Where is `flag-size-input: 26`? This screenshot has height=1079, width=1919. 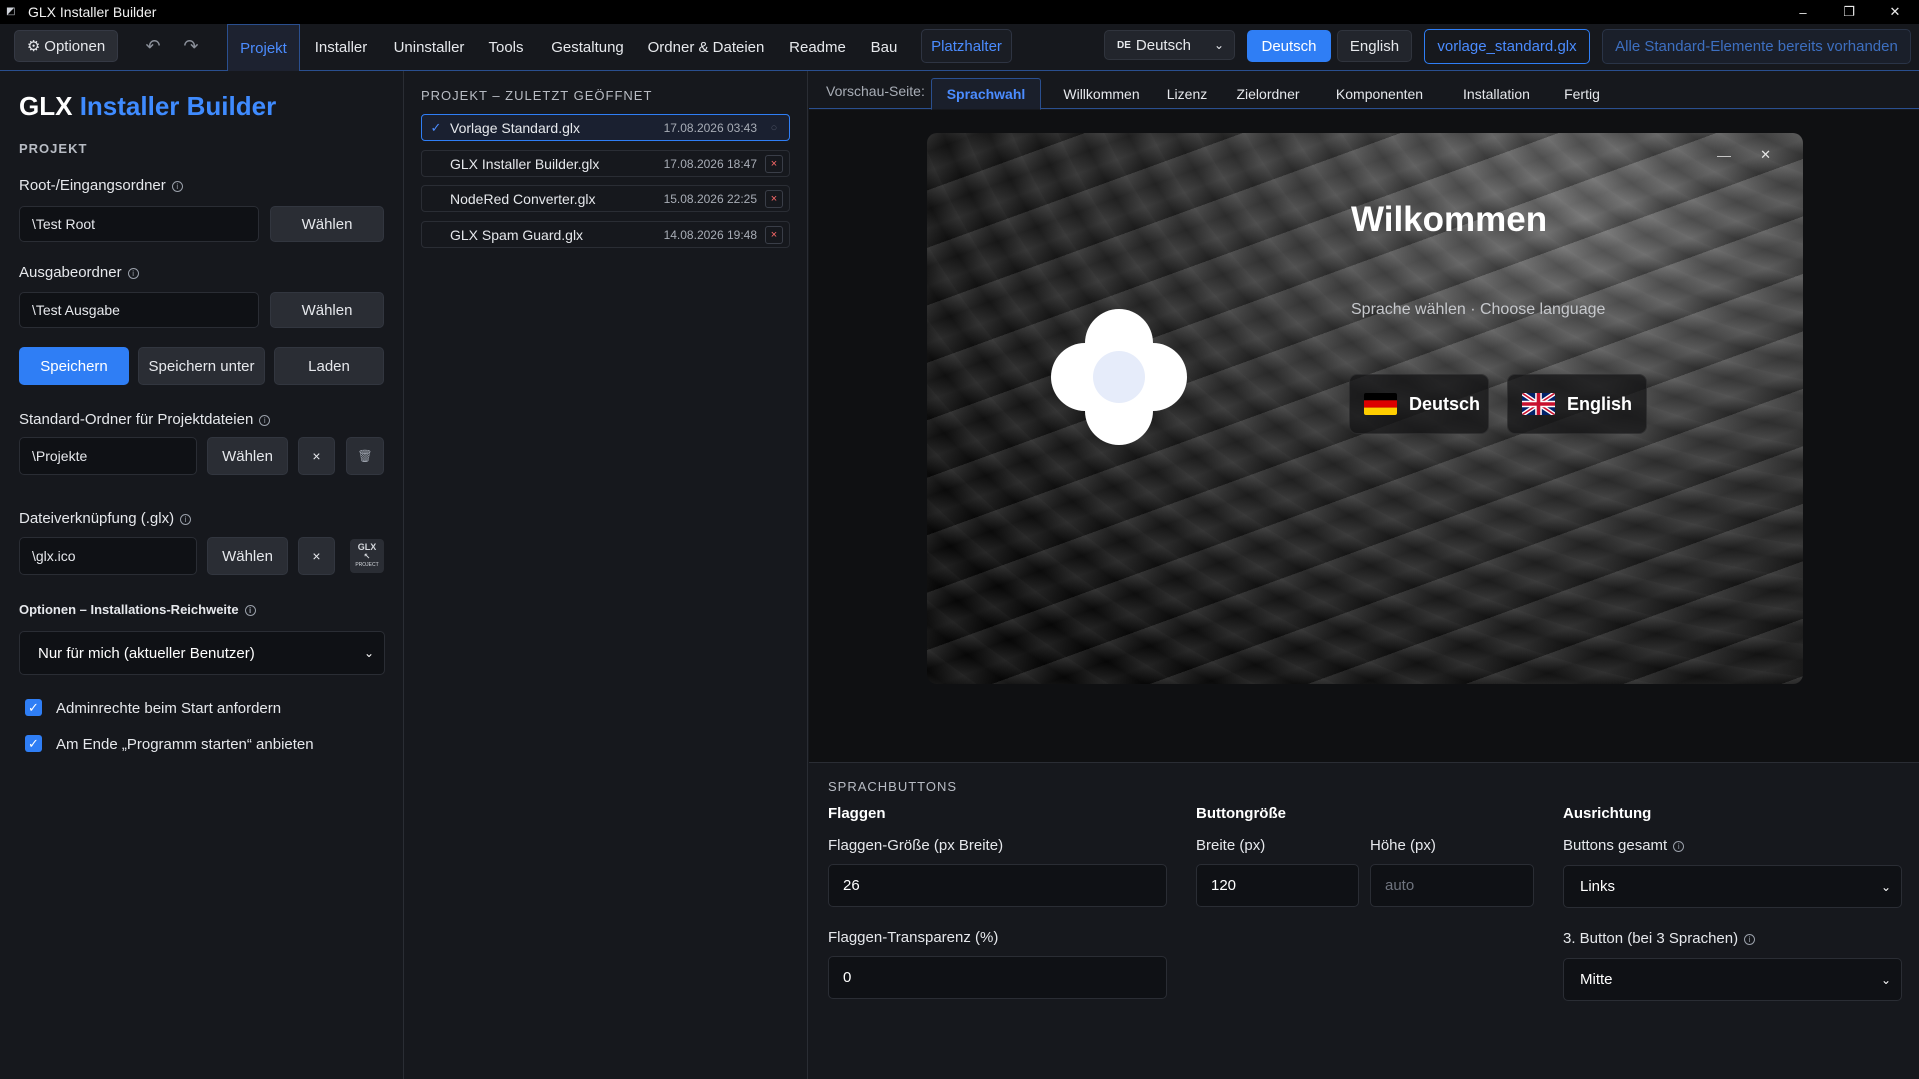 flag-size-input: 26 is located at coordinates (997, 885).